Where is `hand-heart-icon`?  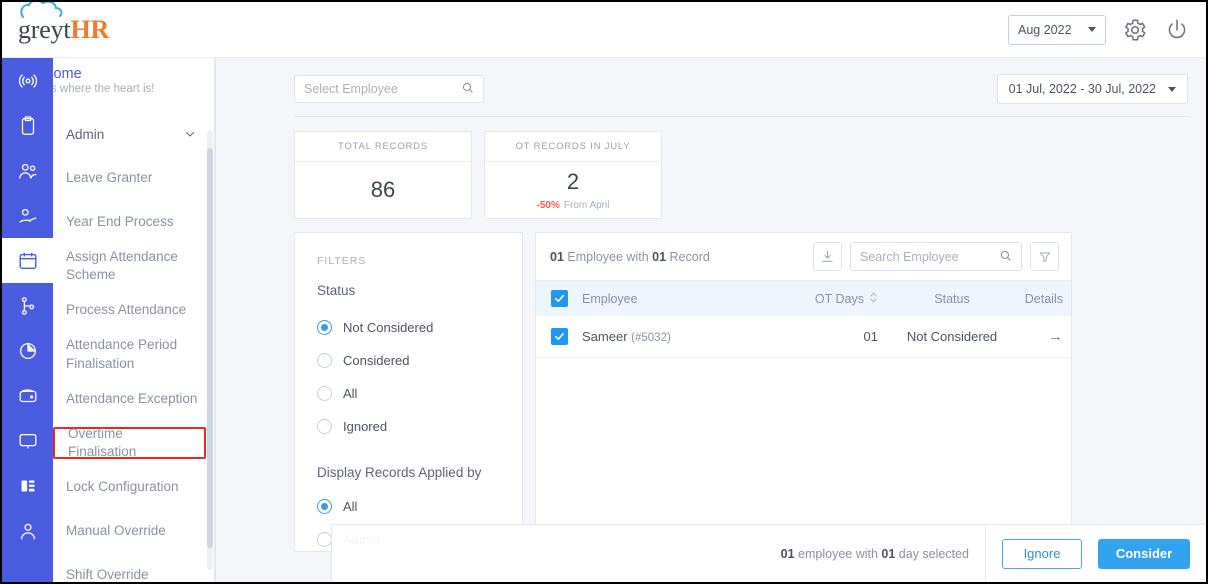
hand-heart-icon is located at coordinates (27, 215).